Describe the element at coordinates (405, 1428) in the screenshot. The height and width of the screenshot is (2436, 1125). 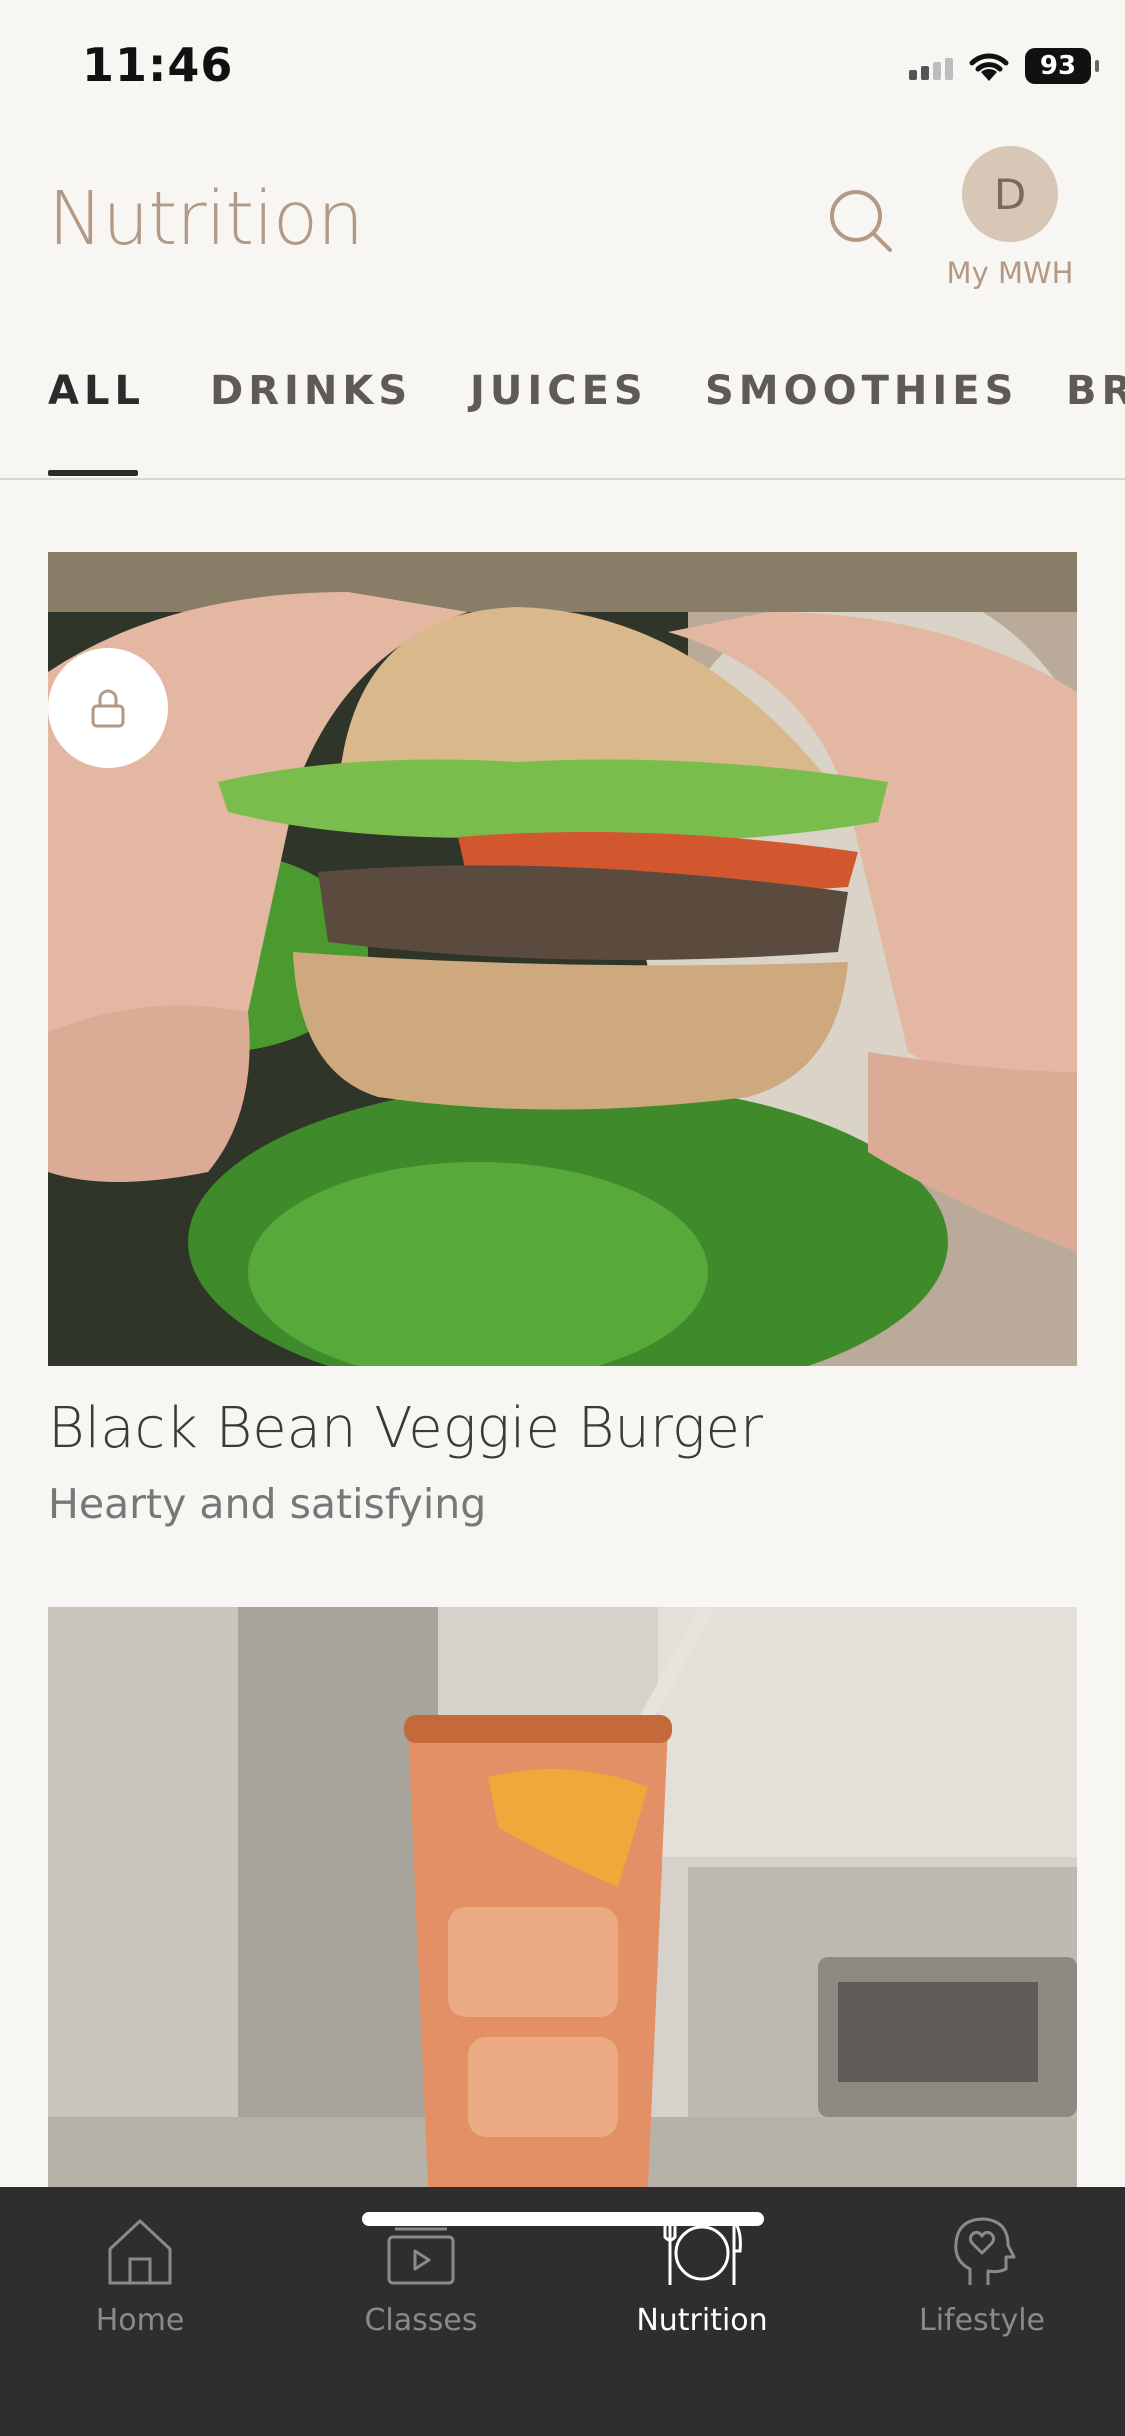
I see `recipe-title: Black Bean Veggie Burger` at that location.